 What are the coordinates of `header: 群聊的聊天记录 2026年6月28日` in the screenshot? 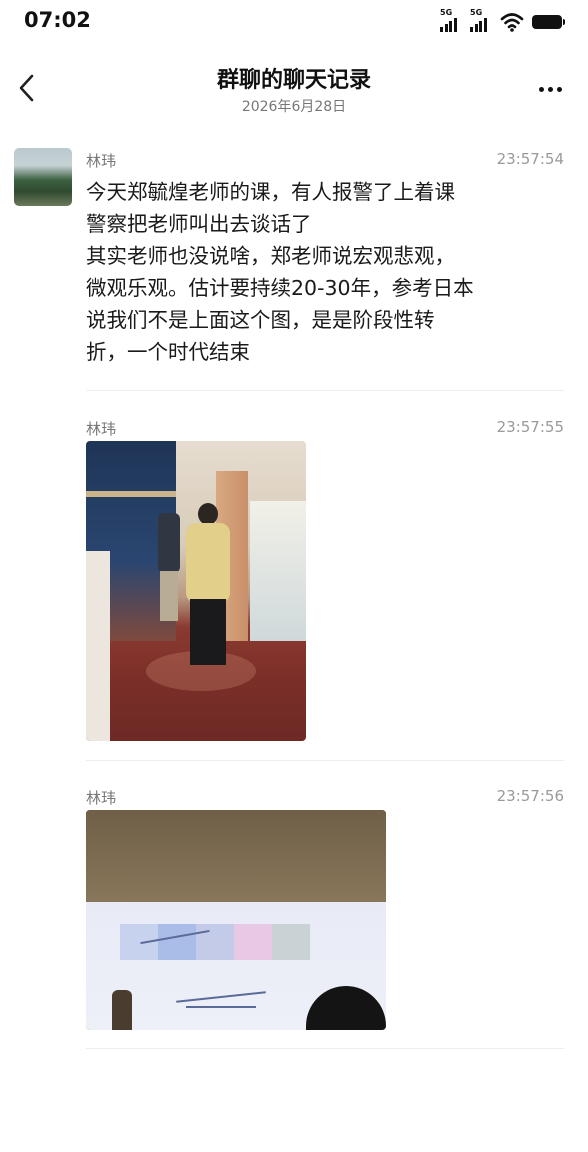 It's located at (294, 90).